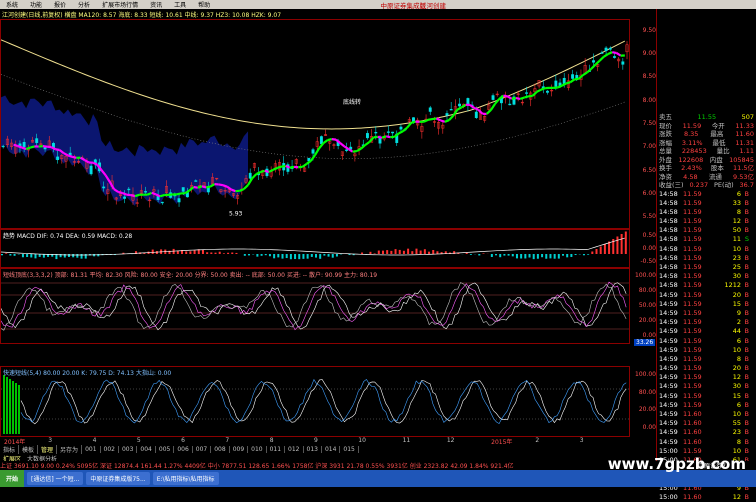  I want to click on tick-volume: 44, so click(726, 331).